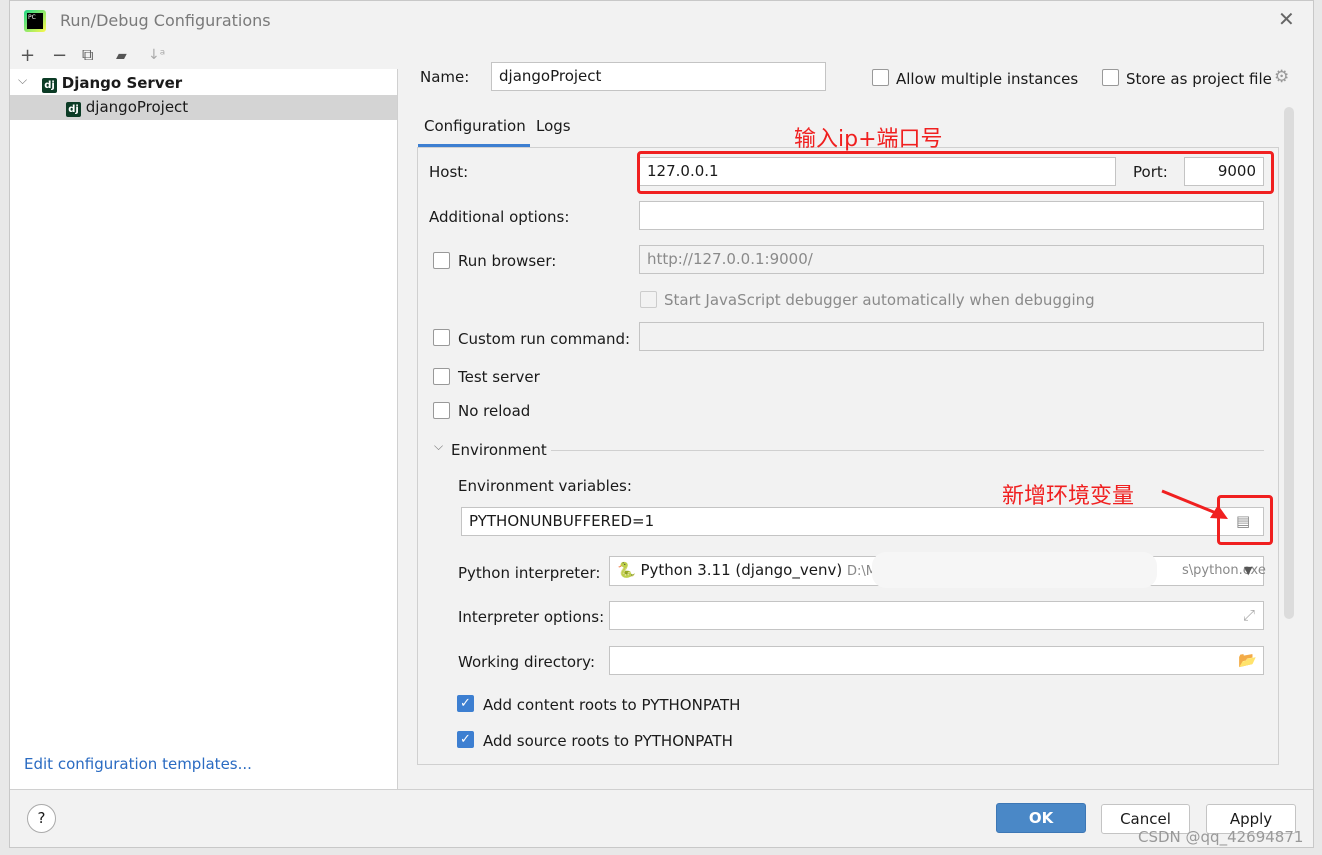  Describe the element at coordinates (1221, 837) in the screenshot. I see `watermark: CSDN @qq_42694871` at that location.